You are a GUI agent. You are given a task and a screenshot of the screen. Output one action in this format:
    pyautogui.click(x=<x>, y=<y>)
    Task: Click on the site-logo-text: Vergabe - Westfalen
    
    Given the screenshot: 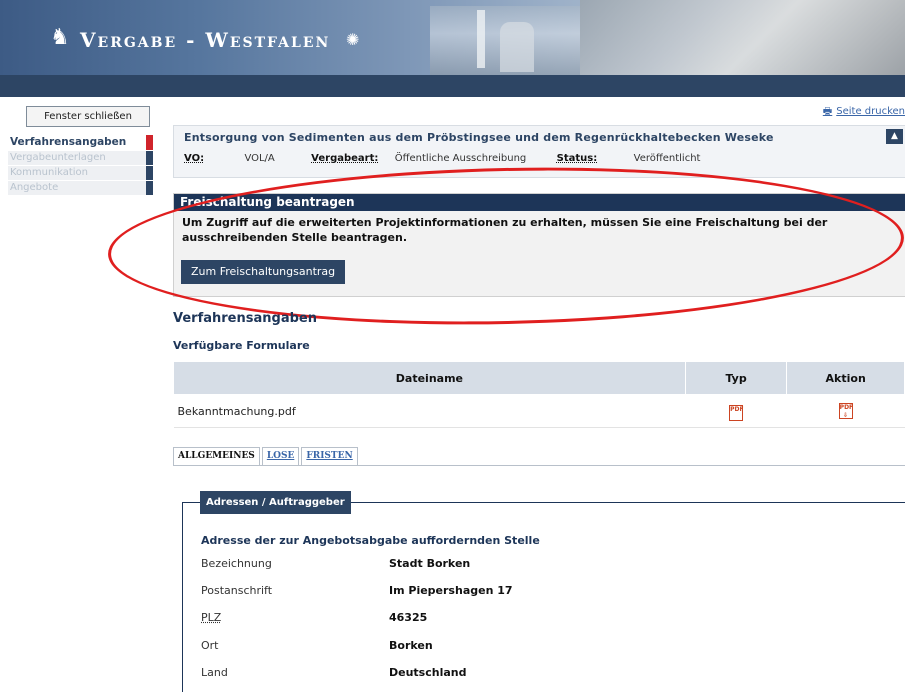 What is the action you would take?
    pyautogui.click(x=205, y=40)
    